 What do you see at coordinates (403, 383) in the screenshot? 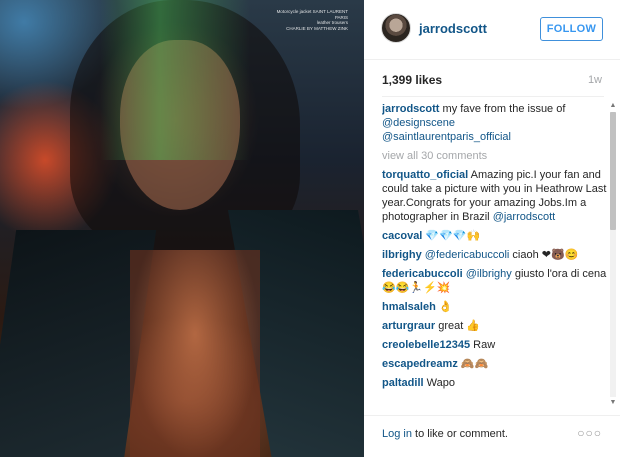
I see `comment-user-link: paltadill` at bounding box center [403, 383].